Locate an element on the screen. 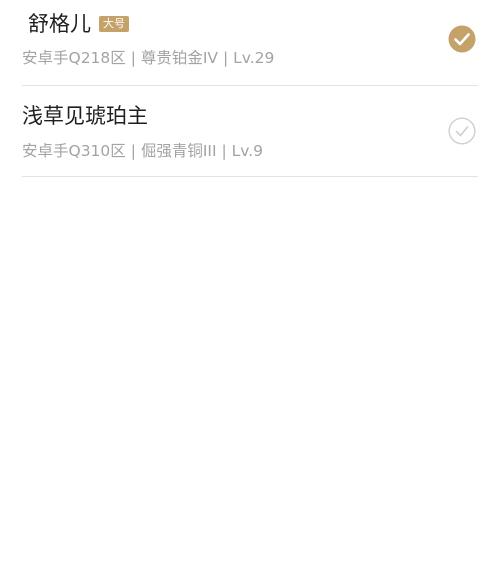  account-name: 浅草见琥珀主 is located at coordinates (85, 116).